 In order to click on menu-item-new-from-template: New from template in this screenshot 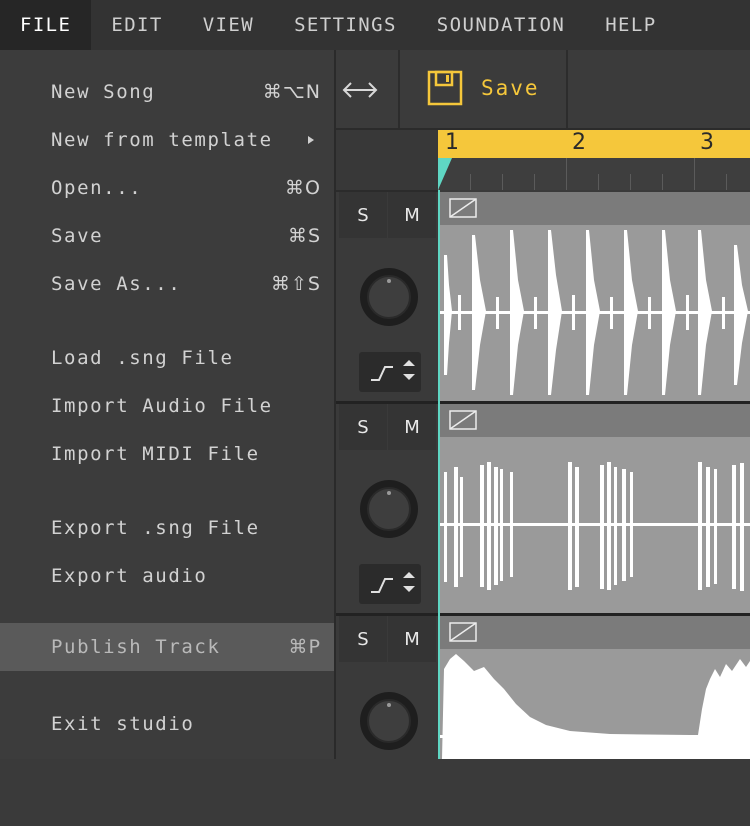, I will do `click(167, 140)`.